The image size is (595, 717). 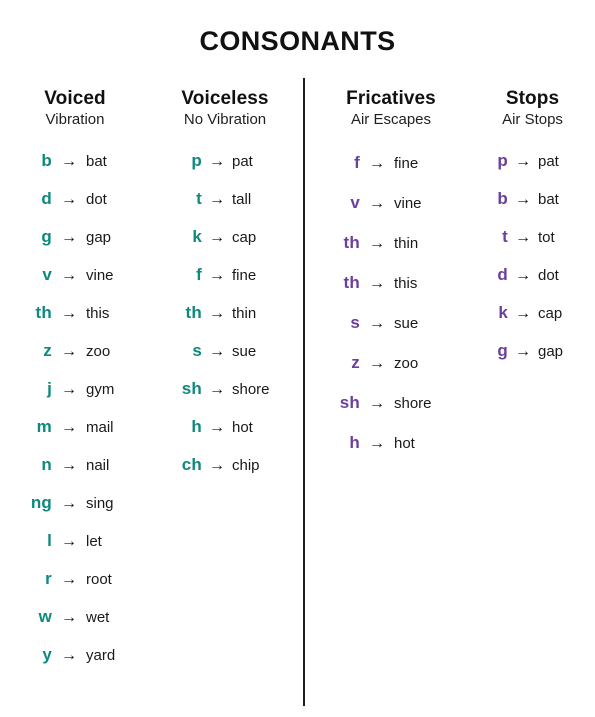 What do you see at coordinates (391, 120) in the screenshot?
I see `column-subheading-fricatives: Air Escapes` at bounding box center [391, 120].